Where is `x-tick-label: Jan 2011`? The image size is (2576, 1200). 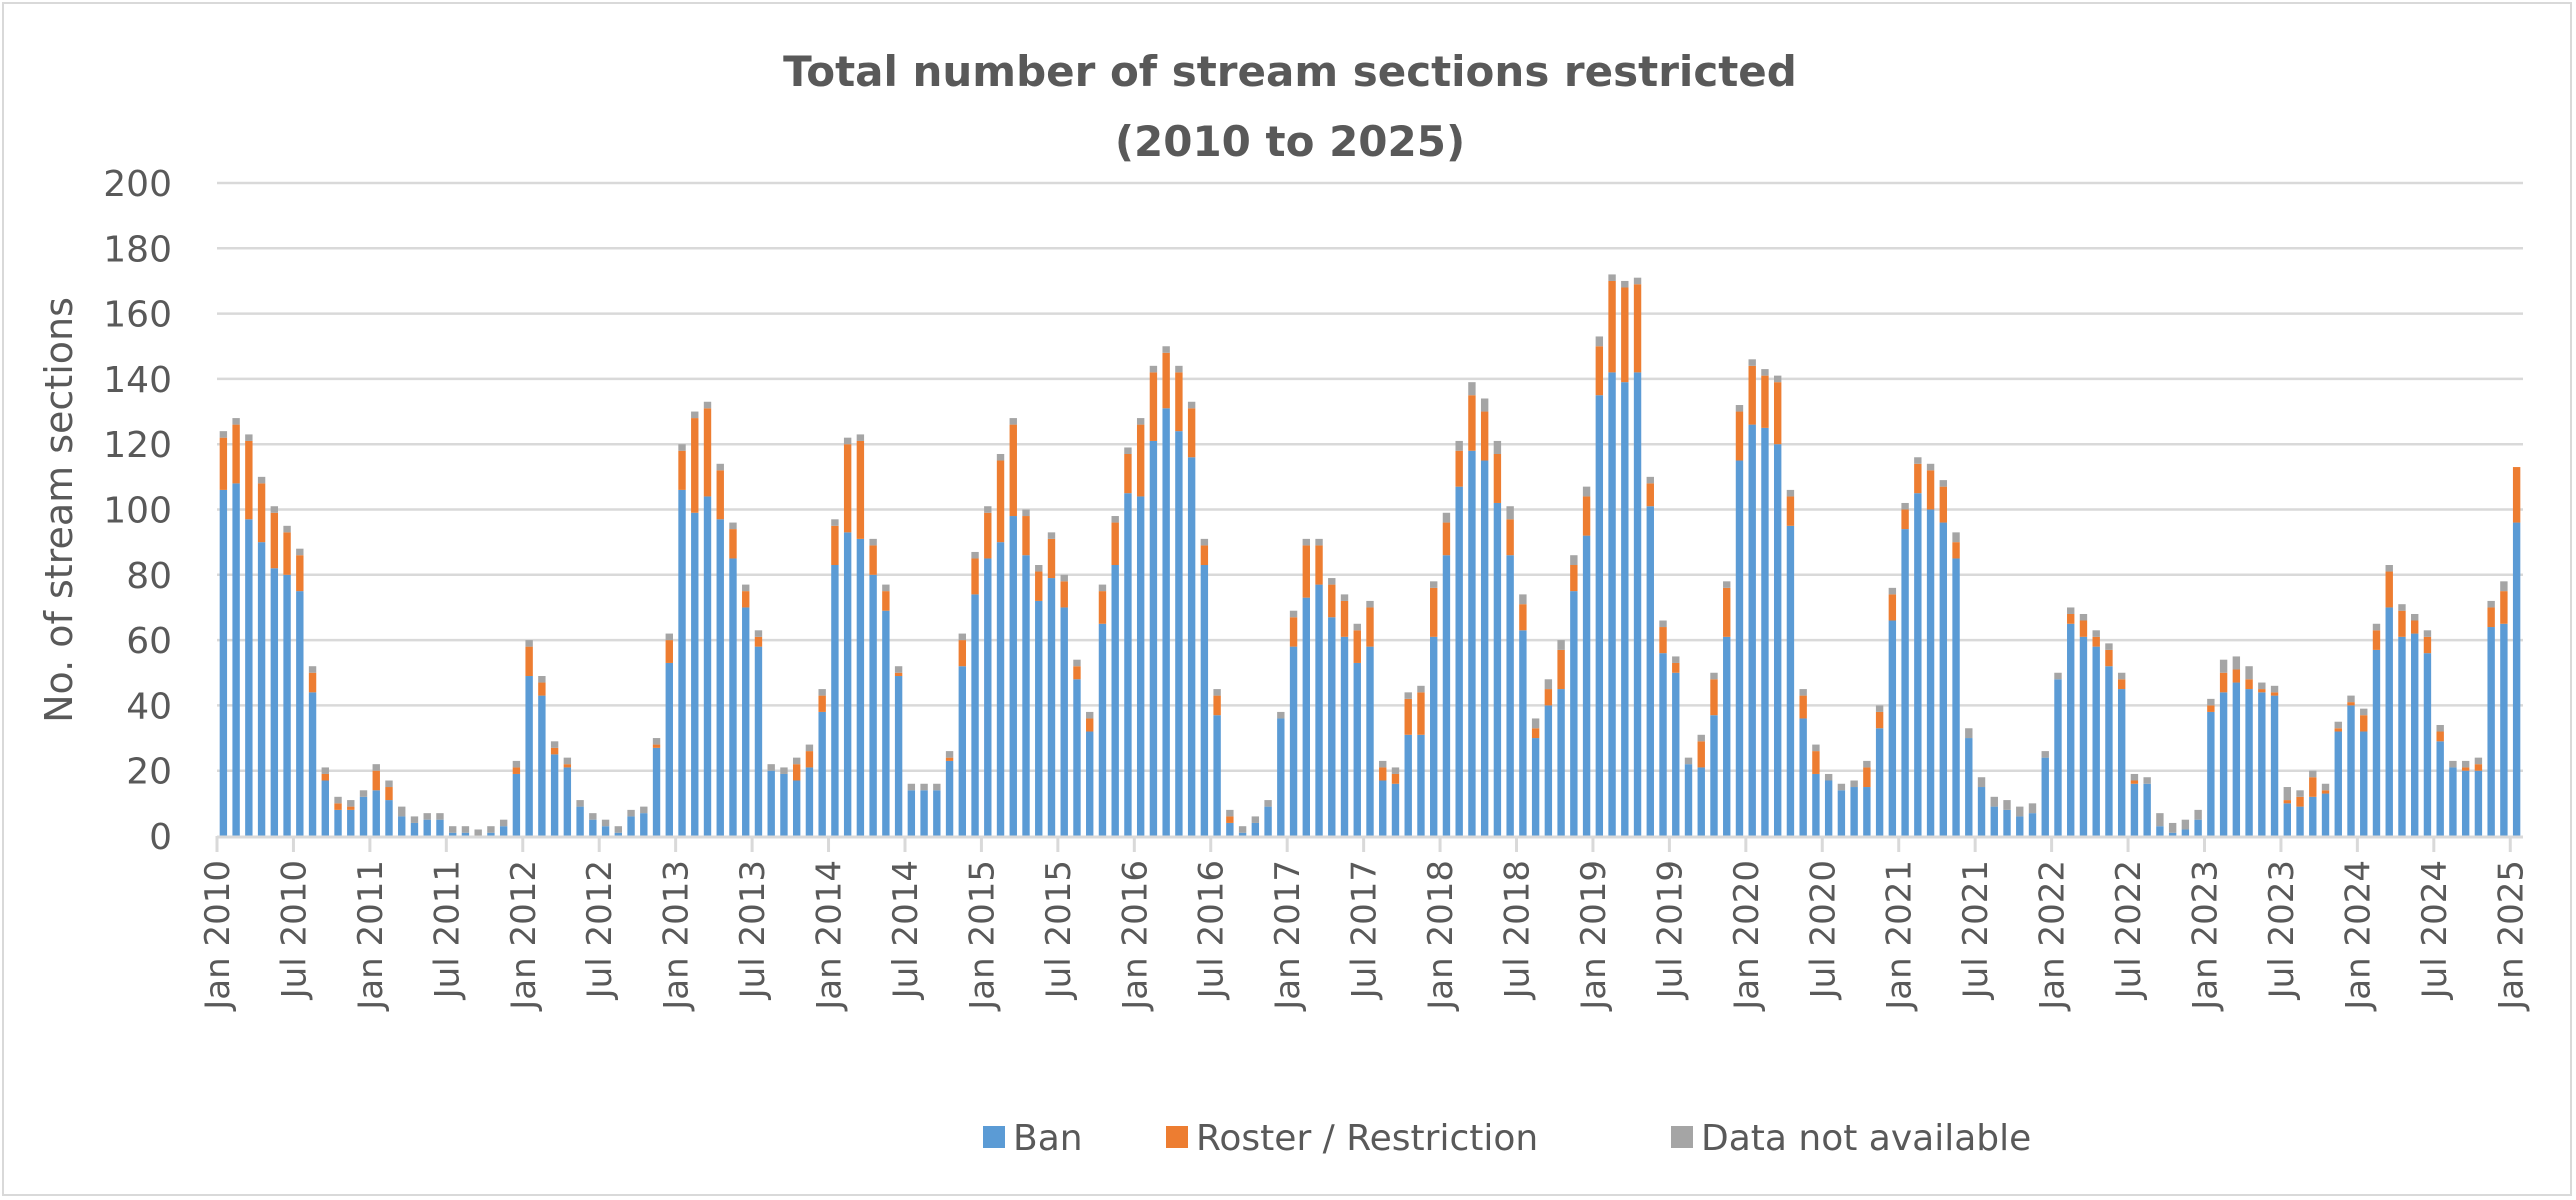
x-tick-label: Jan 2011 is located at coordinates (371, 936).